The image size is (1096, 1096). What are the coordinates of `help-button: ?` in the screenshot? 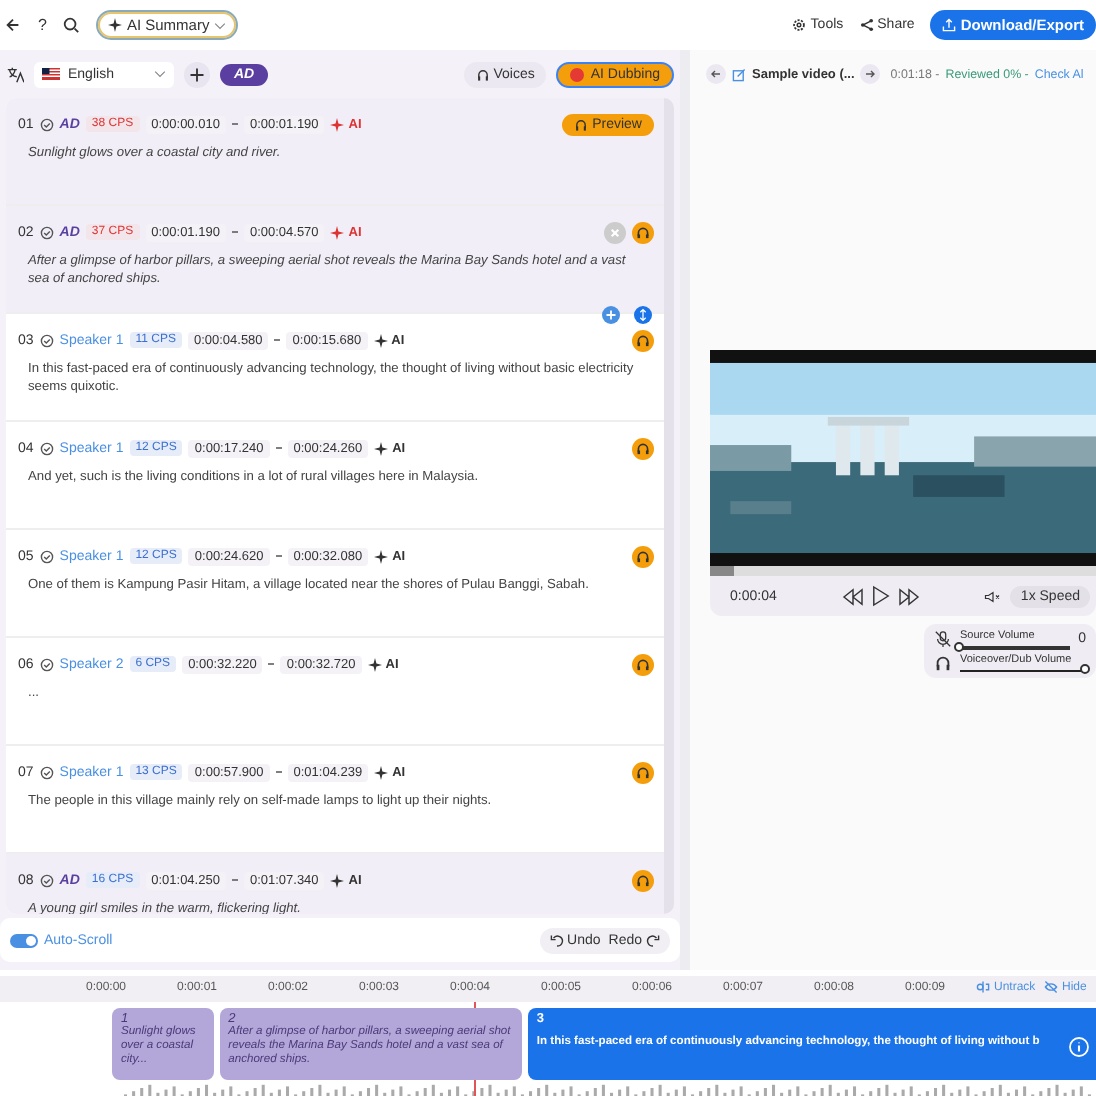 It's located at (42, 25).